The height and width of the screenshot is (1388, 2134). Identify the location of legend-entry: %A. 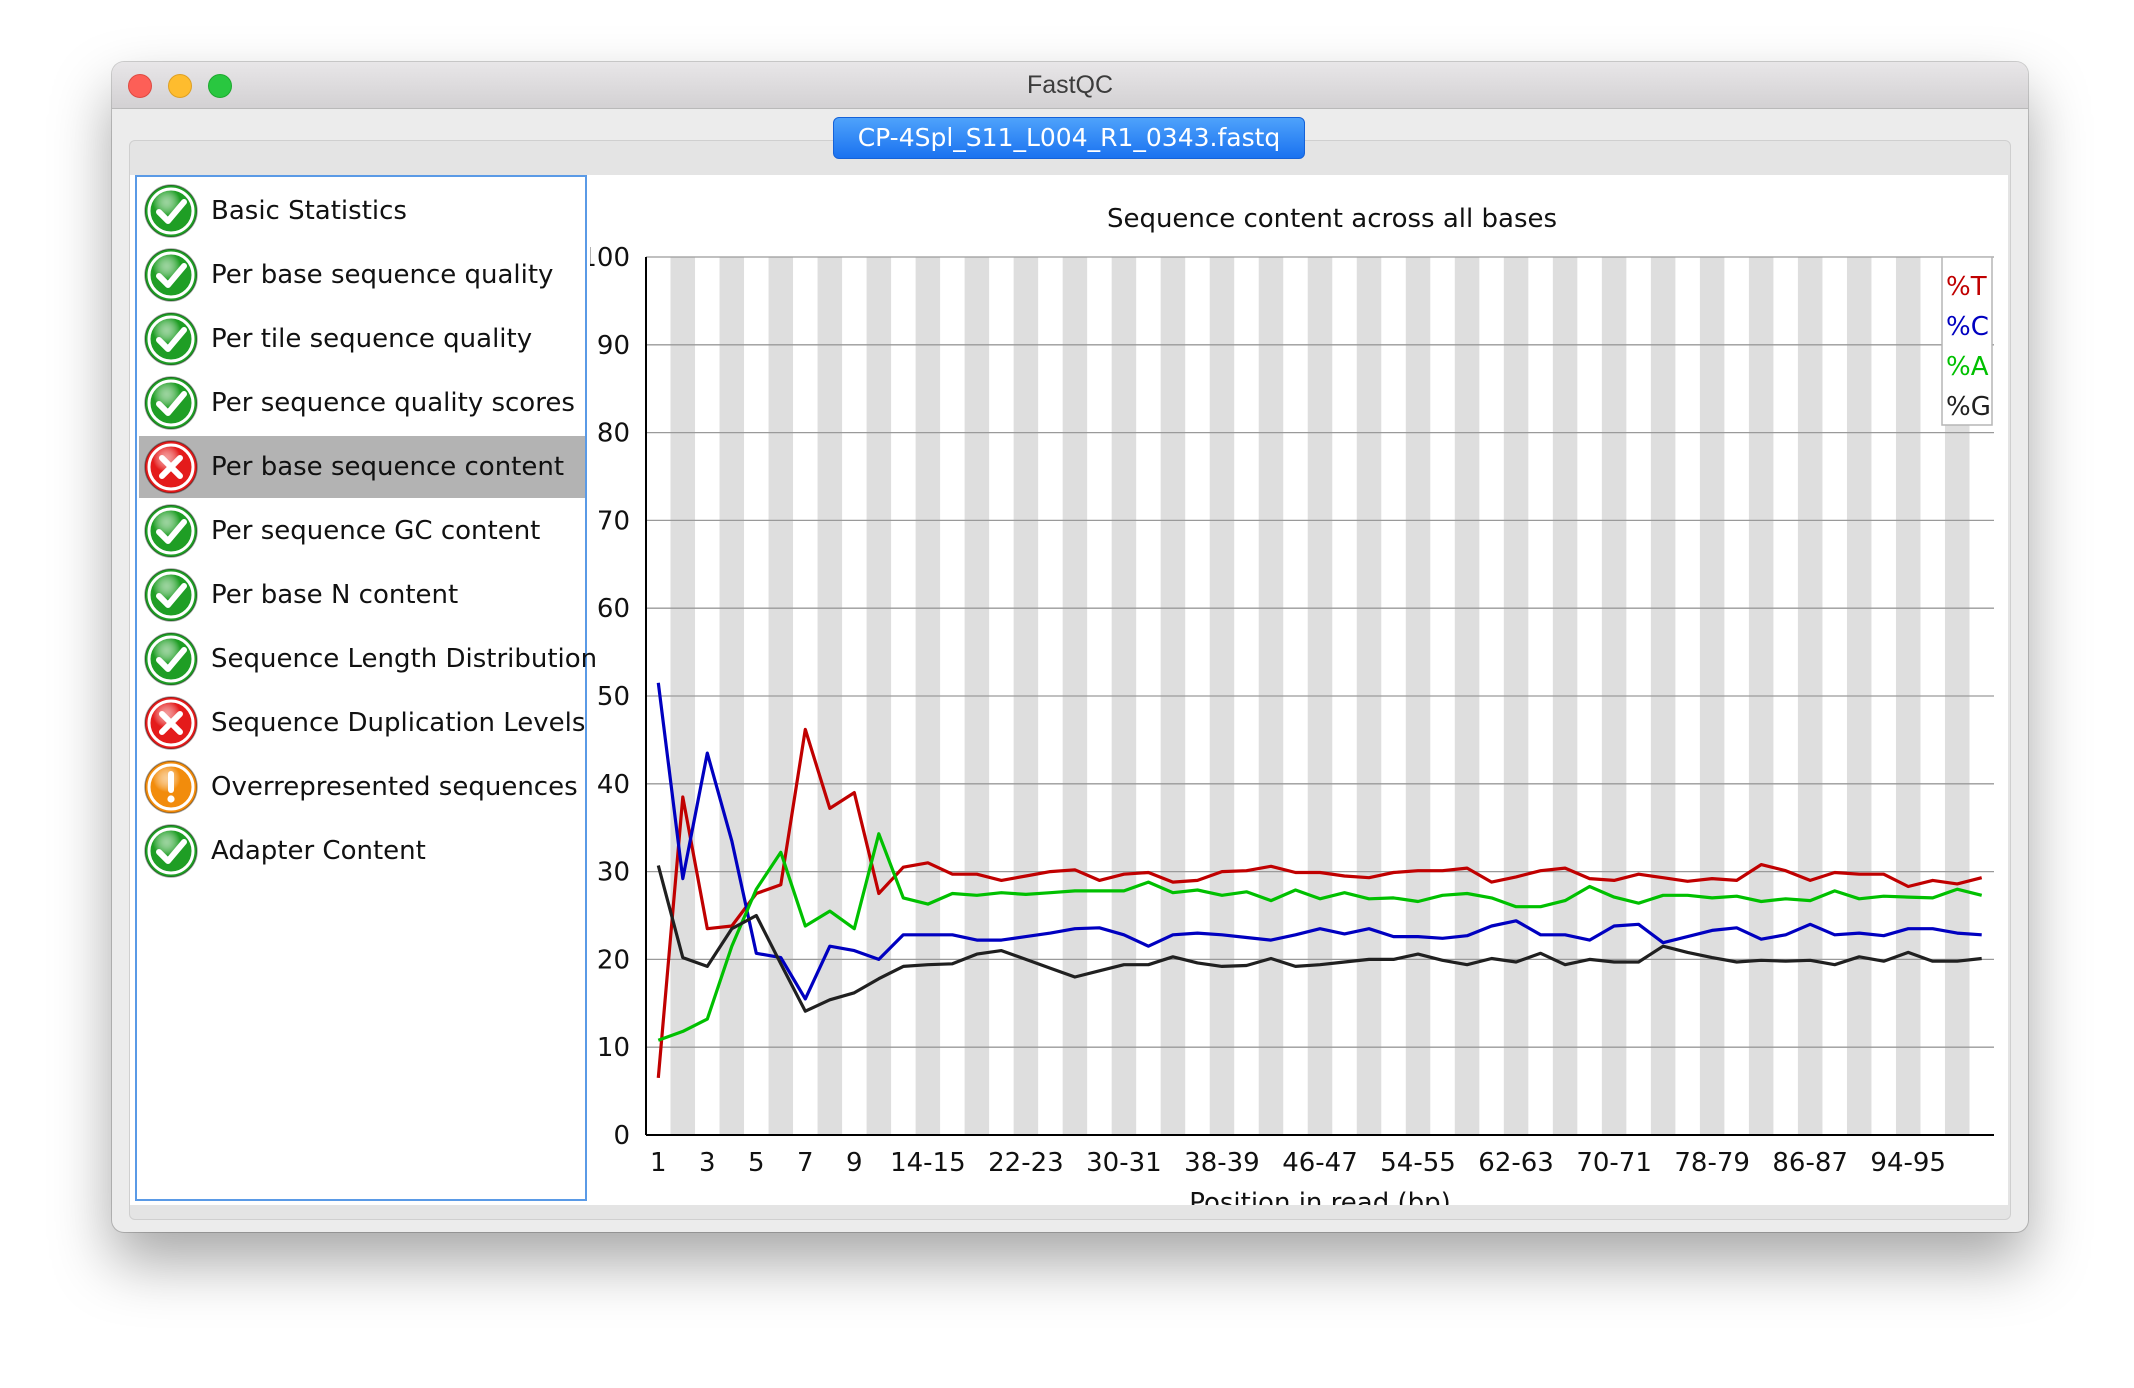
(1967, 367).